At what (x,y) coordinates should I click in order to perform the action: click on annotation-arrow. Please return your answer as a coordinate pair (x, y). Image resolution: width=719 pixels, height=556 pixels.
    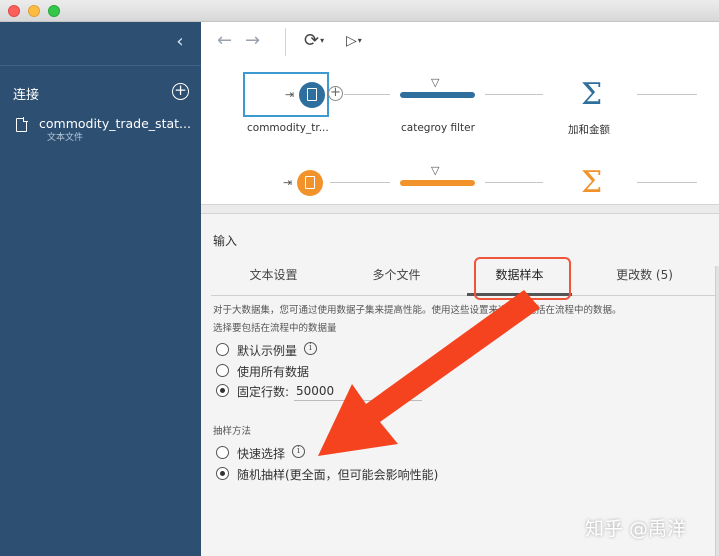
    Looking at the image, I should click on (429, 373).